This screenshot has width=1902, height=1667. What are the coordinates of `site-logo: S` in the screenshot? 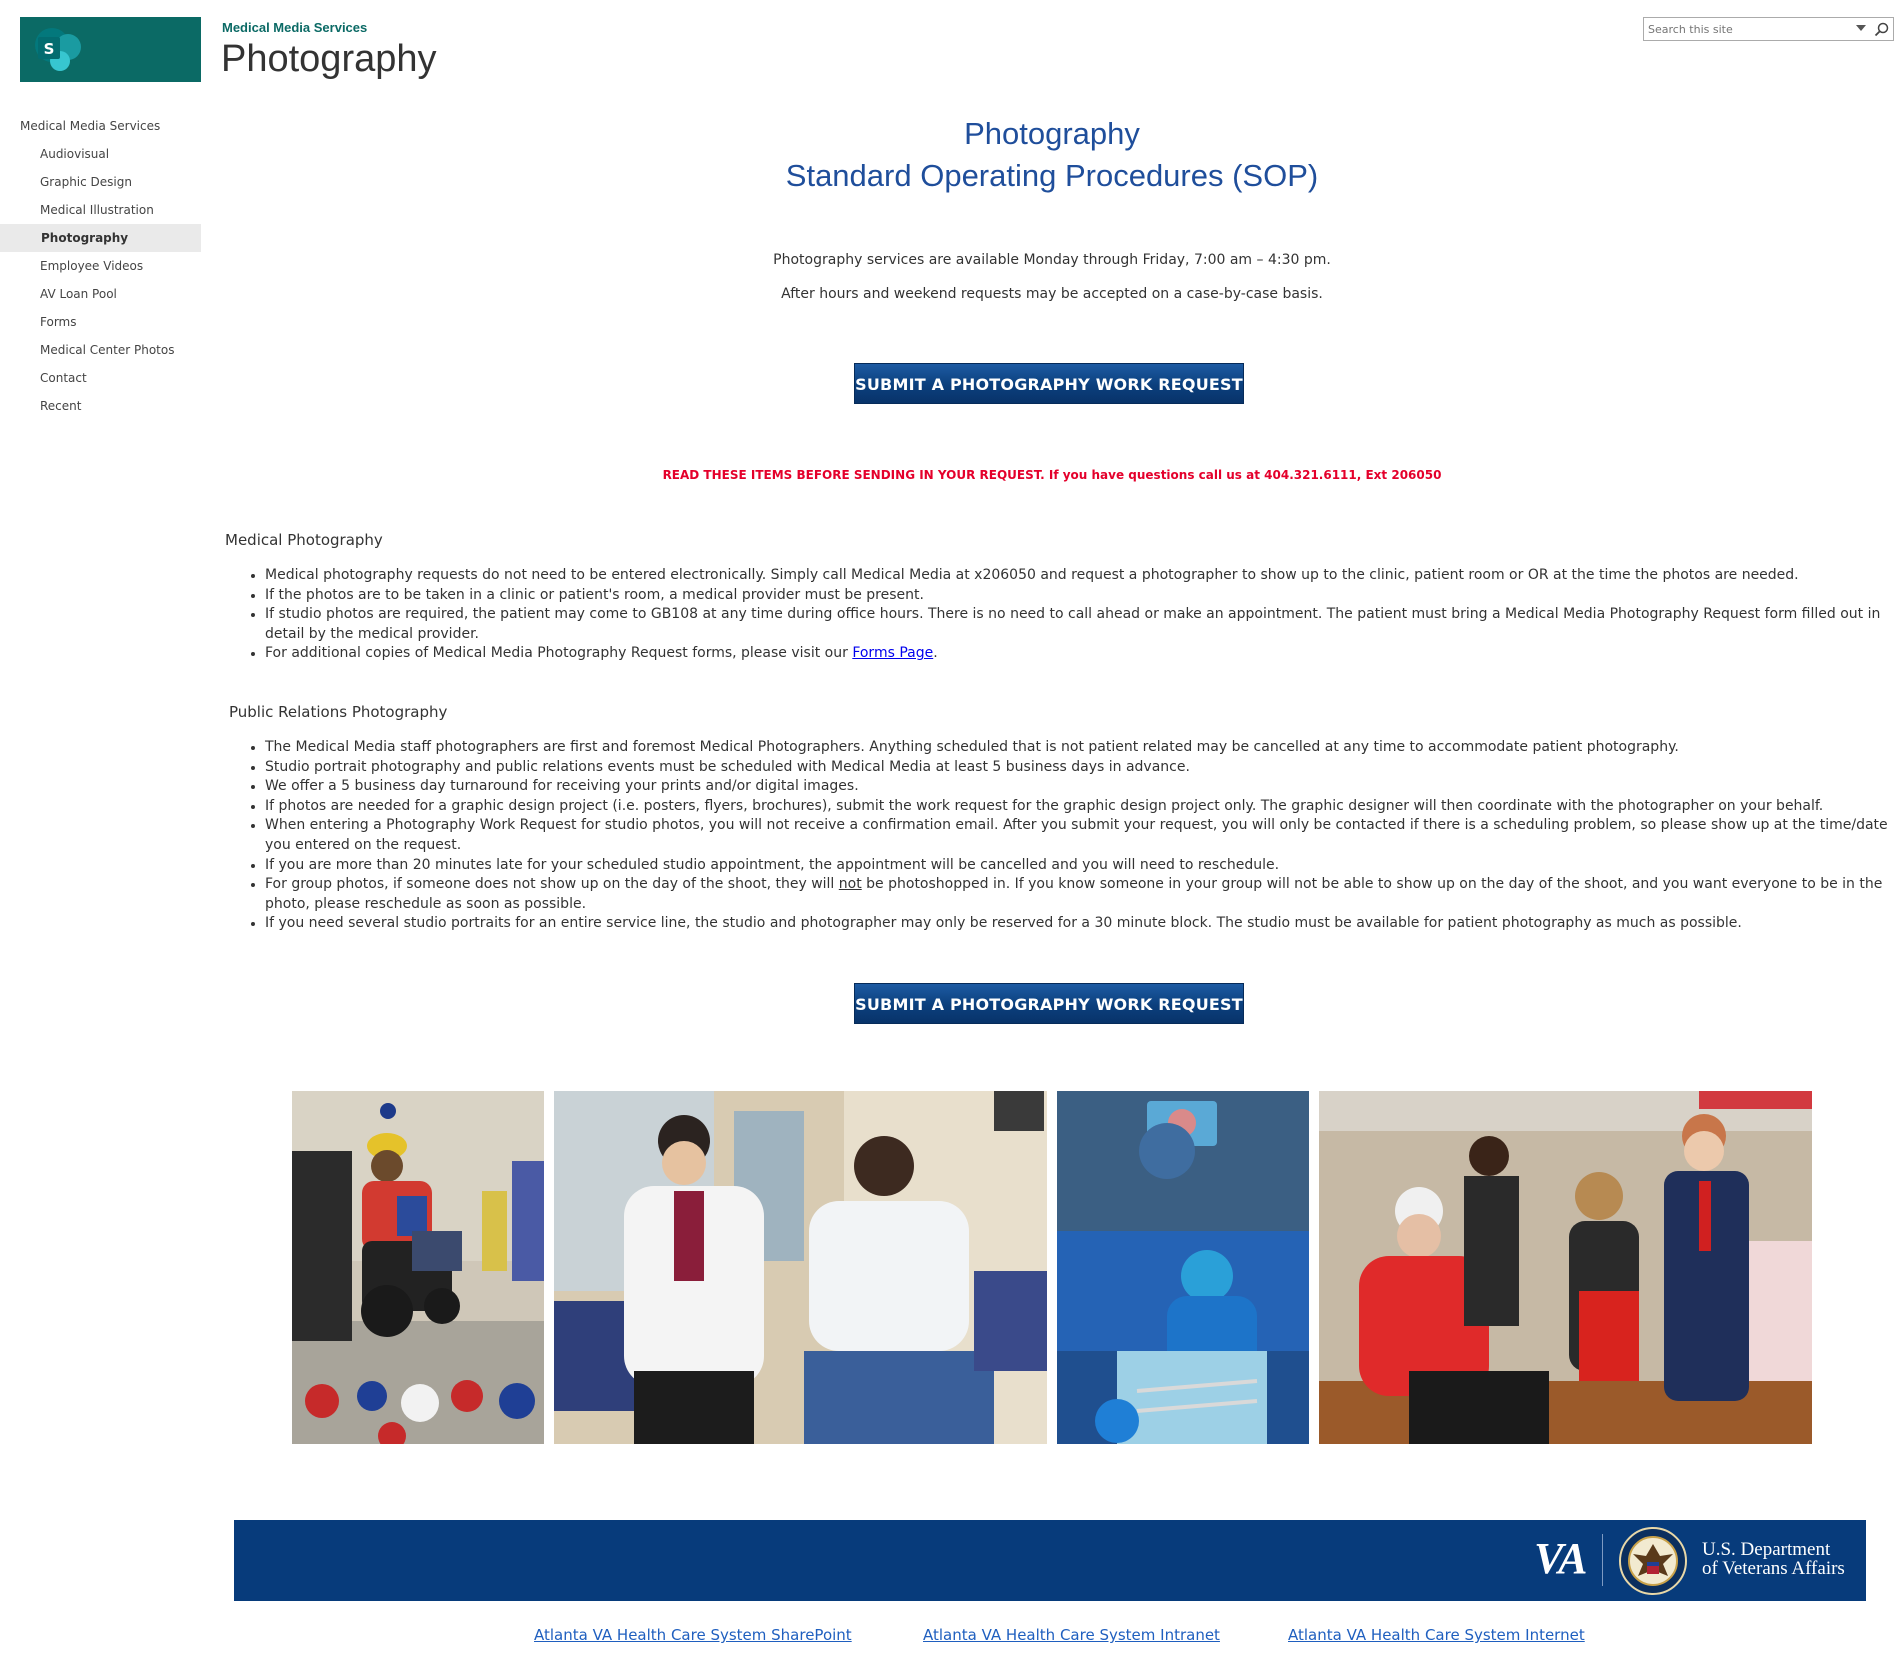 It's located at (110, 49).